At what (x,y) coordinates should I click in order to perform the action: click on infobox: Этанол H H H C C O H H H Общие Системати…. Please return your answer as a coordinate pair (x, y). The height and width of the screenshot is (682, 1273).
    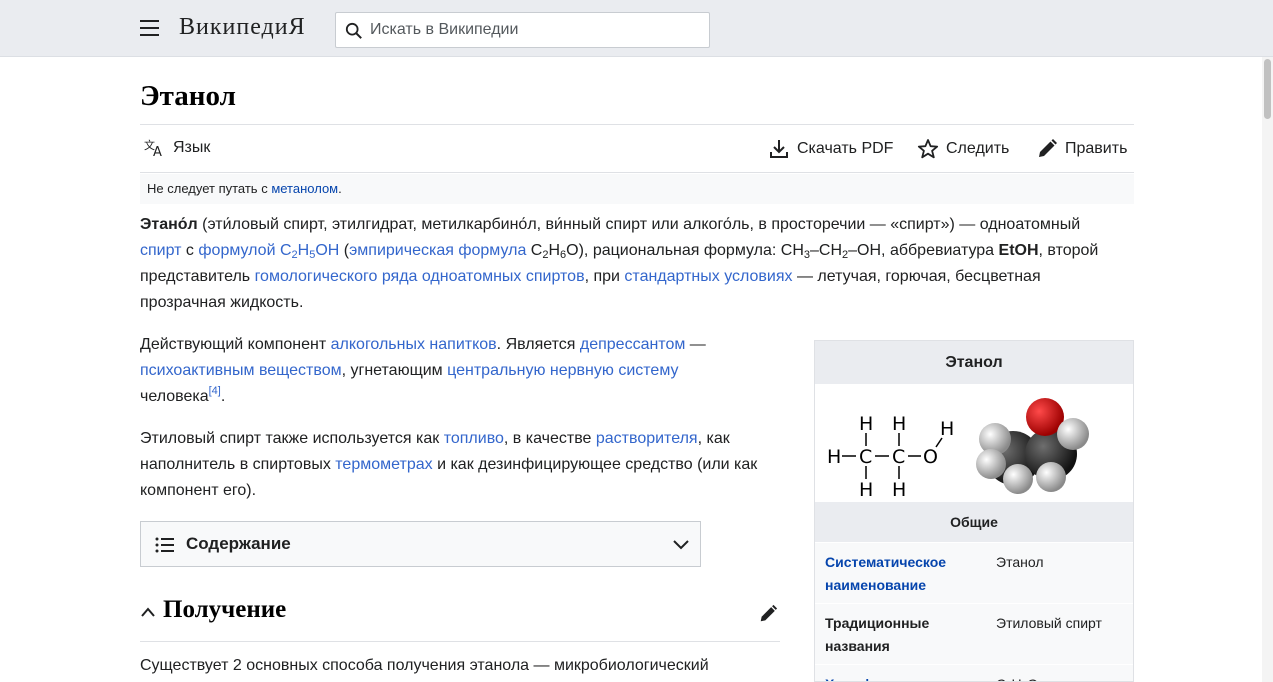
    Looking at the image, I should click on (974, 511).